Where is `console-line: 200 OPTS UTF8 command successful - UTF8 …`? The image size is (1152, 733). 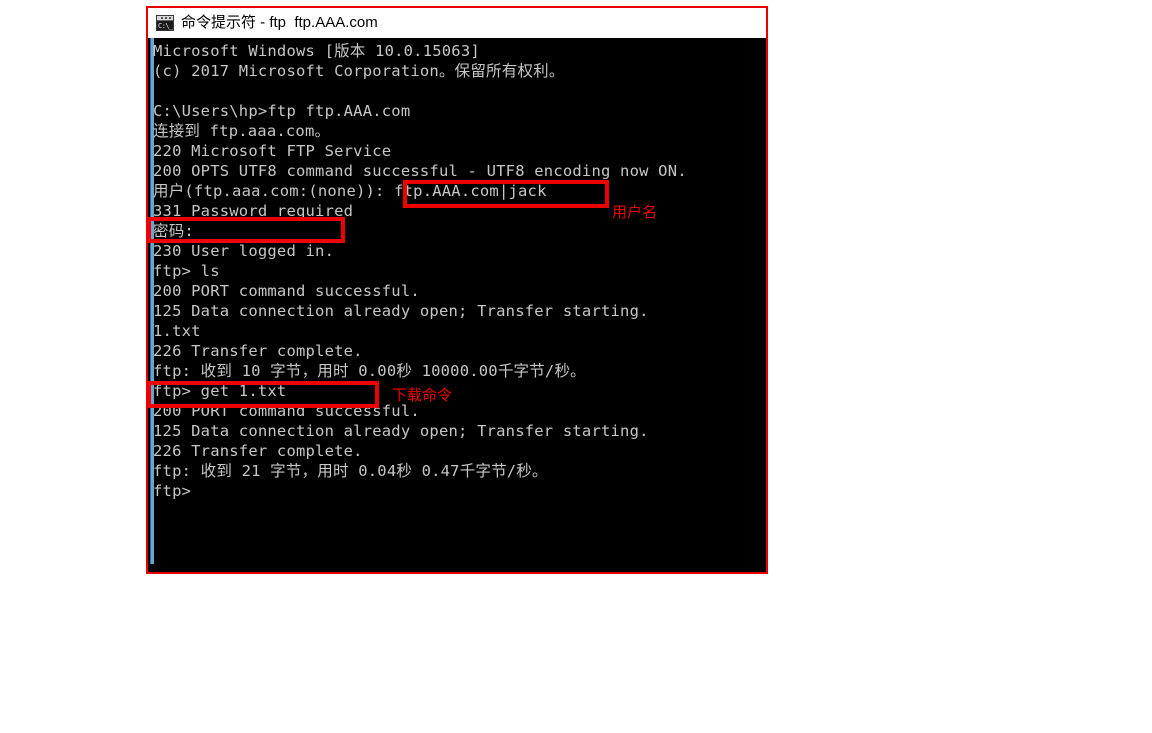
console-line: 200 OPTS UTF8 command successful - UTF8 … is located at coordinates (420, 171).